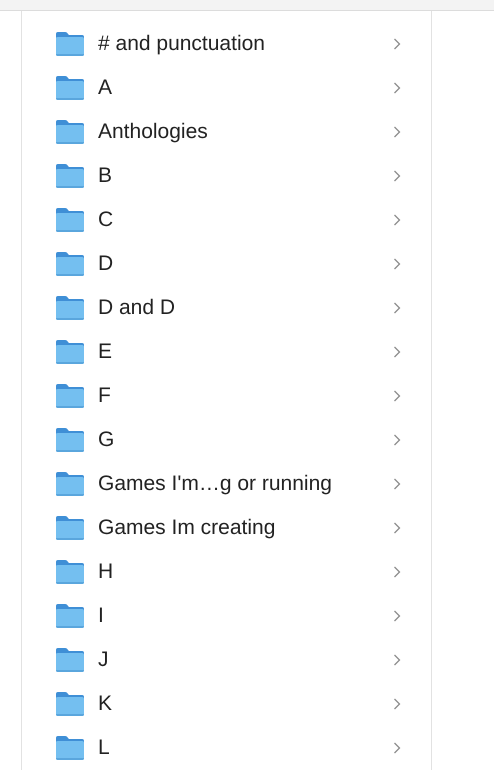  I want to click on folder-name: I, so click(101, 616).